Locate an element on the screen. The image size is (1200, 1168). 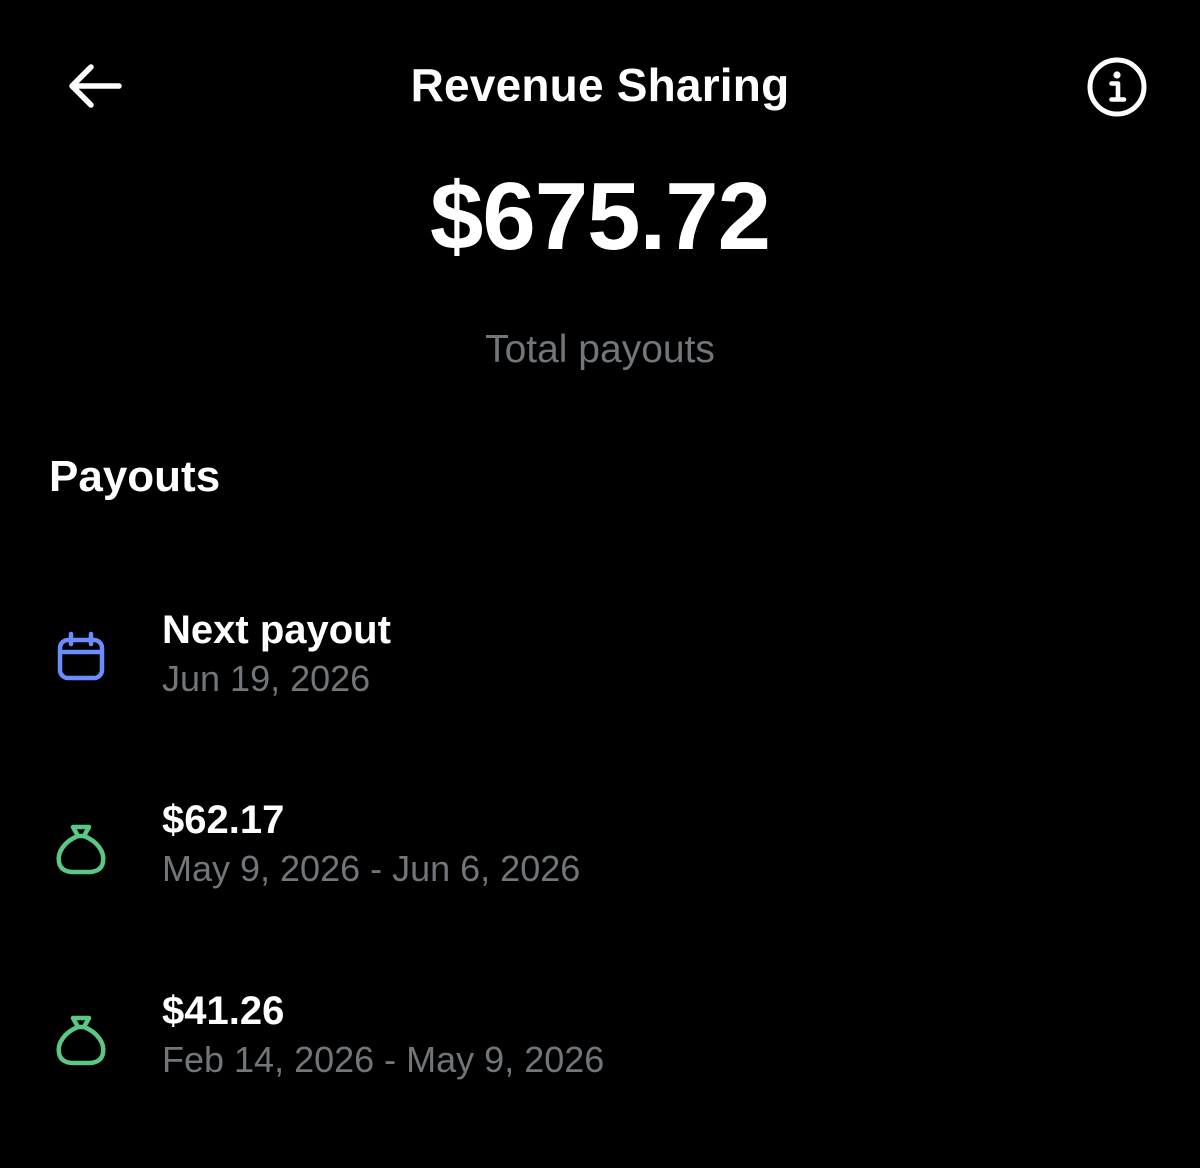
info-circle-icon is located at coordinates (1117, 87).